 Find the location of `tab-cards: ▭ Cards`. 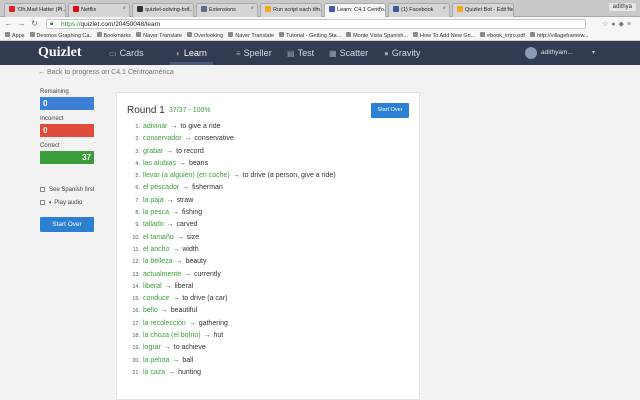

tab-cards: ▭ Cards is located at coordinates (126, 53).